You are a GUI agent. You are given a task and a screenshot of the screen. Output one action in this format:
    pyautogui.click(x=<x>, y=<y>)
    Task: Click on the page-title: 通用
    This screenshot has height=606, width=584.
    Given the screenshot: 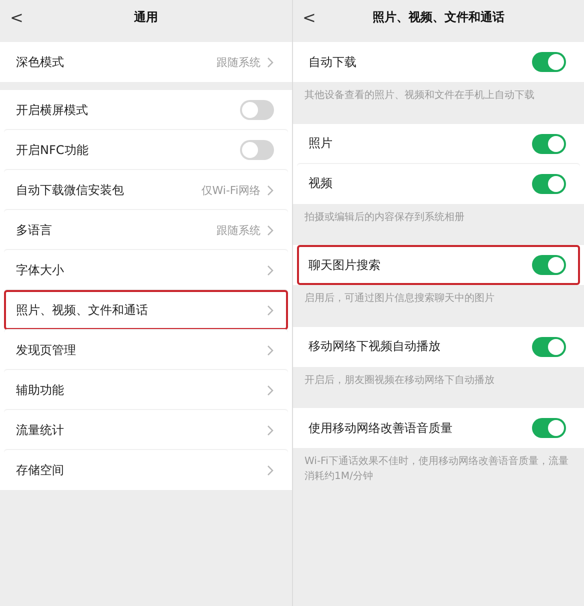 What is the action you would take?
    pyautogui.click(x=146, y=17)
    